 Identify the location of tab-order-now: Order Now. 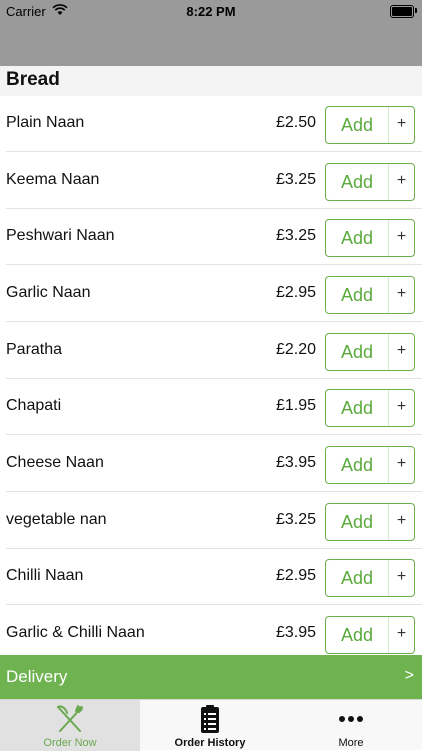
(70, 725).